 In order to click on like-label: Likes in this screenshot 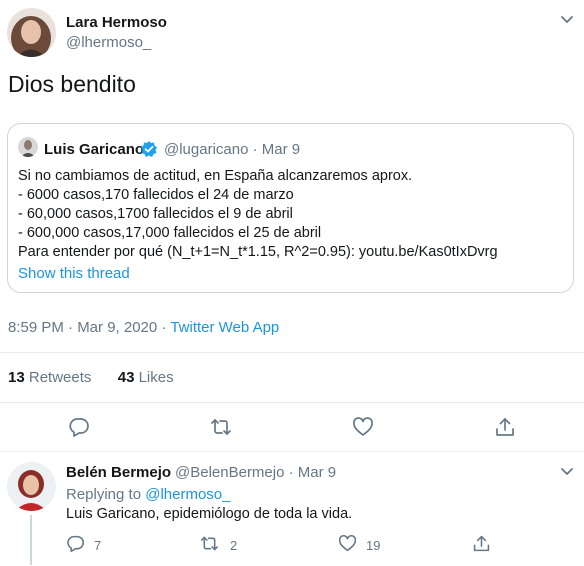, I will do `click(154, 377)`.